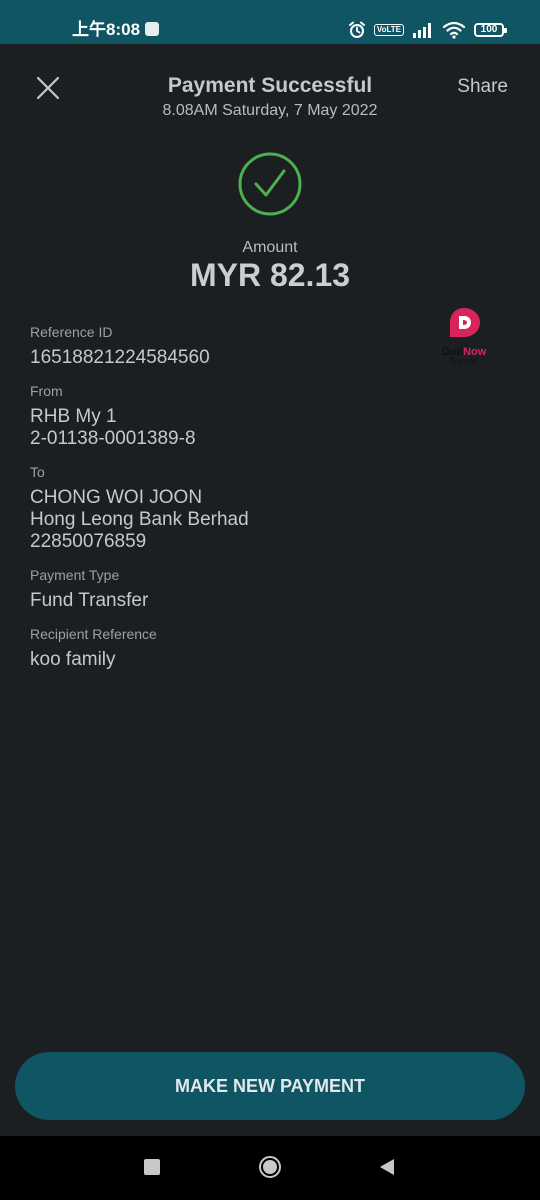  Describe the element at coordinates (454, 30) in the screenshot. I see `wifi-icon` at that location.